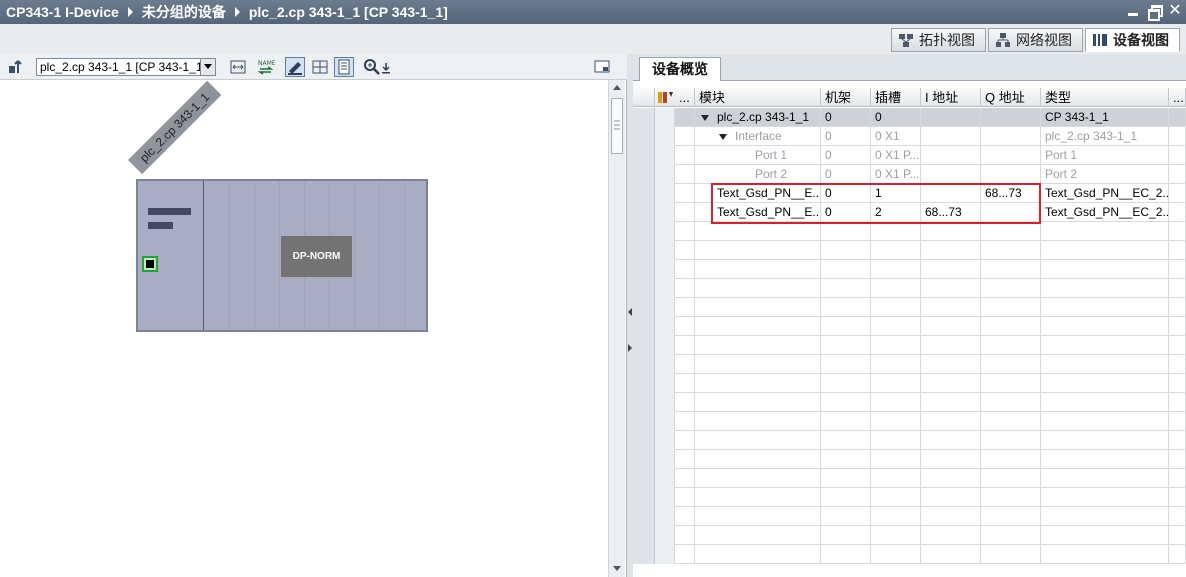 Image resolution: width=1186 pixels, height=577 pixels. What do you see at coordinates (386, 67) in the screenshot?
I see `download-icon` at bounding box center [386, 67].